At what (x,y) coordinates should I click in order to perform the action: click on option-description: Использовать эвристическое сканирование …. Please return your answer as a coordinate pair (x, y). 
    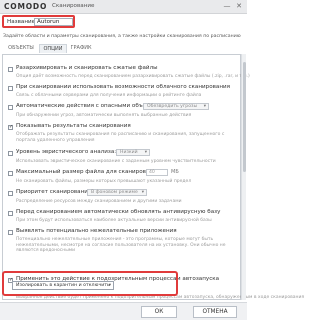
    Looking at the image, I should click on (116, 161).